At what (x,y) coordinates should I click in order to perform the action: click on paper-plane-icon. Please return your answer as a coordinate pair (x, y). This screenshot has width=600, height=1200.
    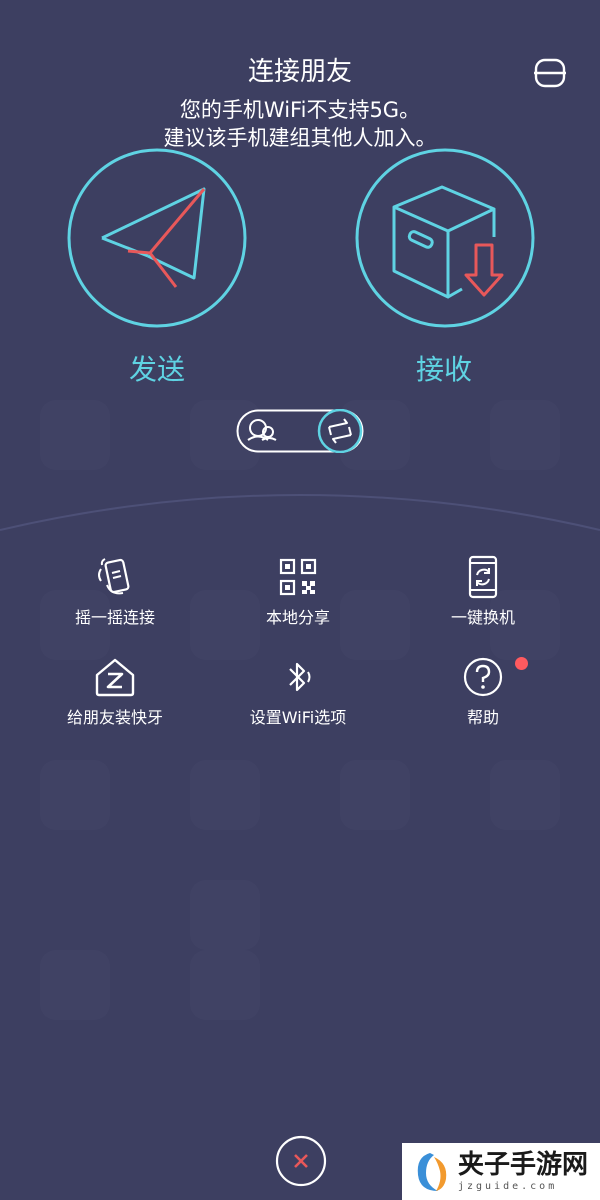
    Looking at the image, I should click on (153, 237).